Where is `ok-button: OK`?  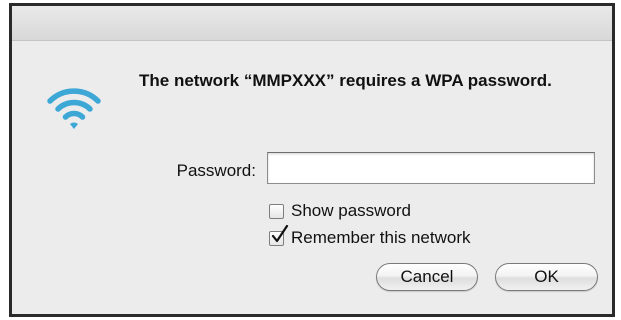 ok-button: OK is located at coordinates (546, 277).